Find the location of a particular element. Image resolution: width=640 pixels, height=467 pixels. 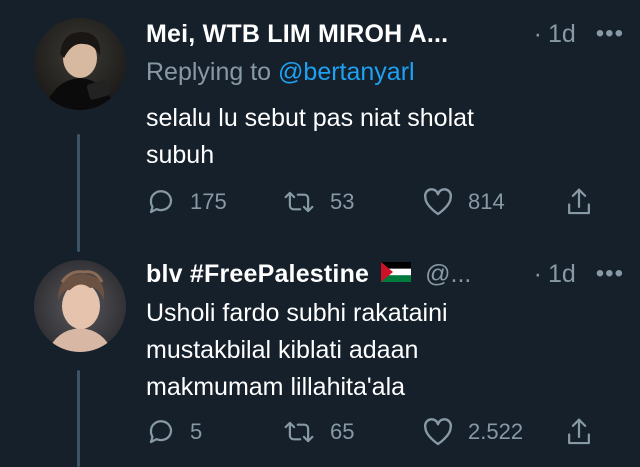

tweet-header: blv #FreePalestine @... · 1d ••• is located at coordinates (385, 274).